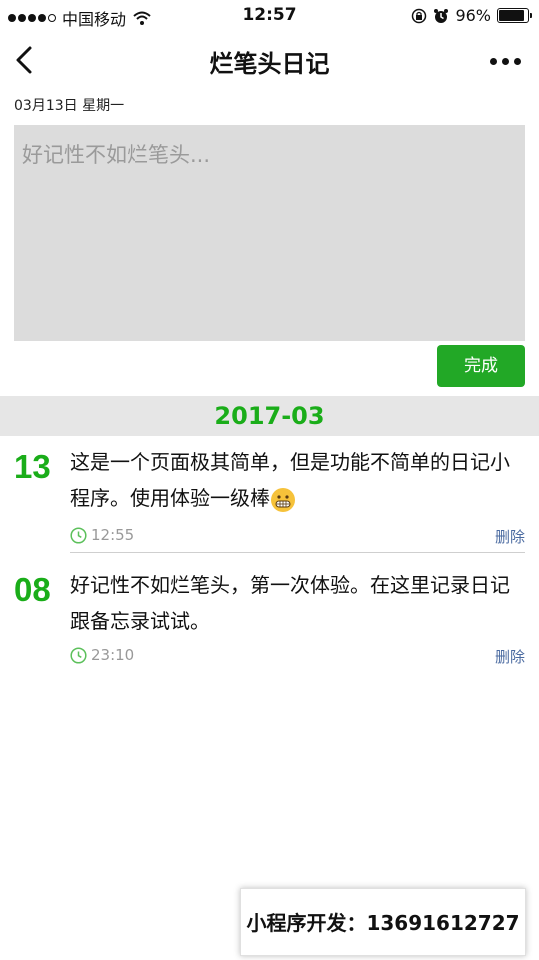 This screenshot has height=960, width=539. What do you see at coordinates (419, 15) in the screenshot?
I see `rotation-lock-icon` at bounding box center [419, 15].